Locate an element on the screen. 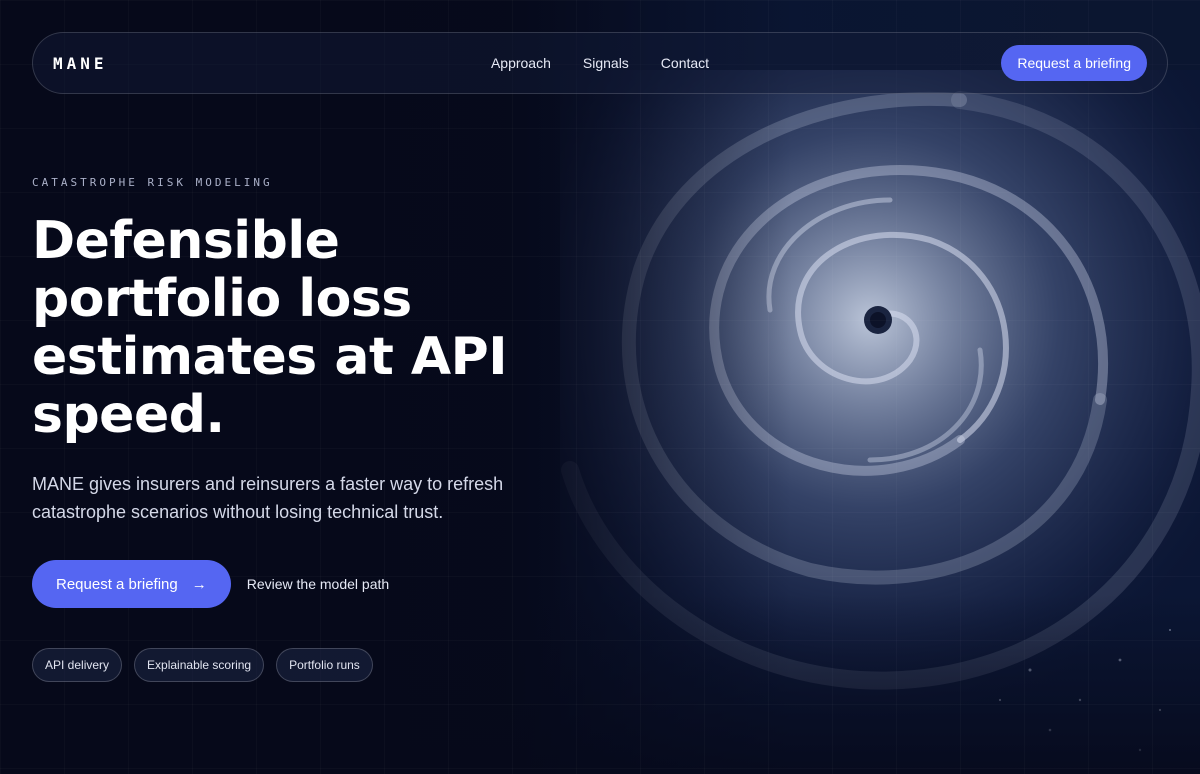 Image resolution: width=1200 pixels, height=774 pixels. hero-request-briefing-label: Request a briefing is located at coordinates (117, 584).